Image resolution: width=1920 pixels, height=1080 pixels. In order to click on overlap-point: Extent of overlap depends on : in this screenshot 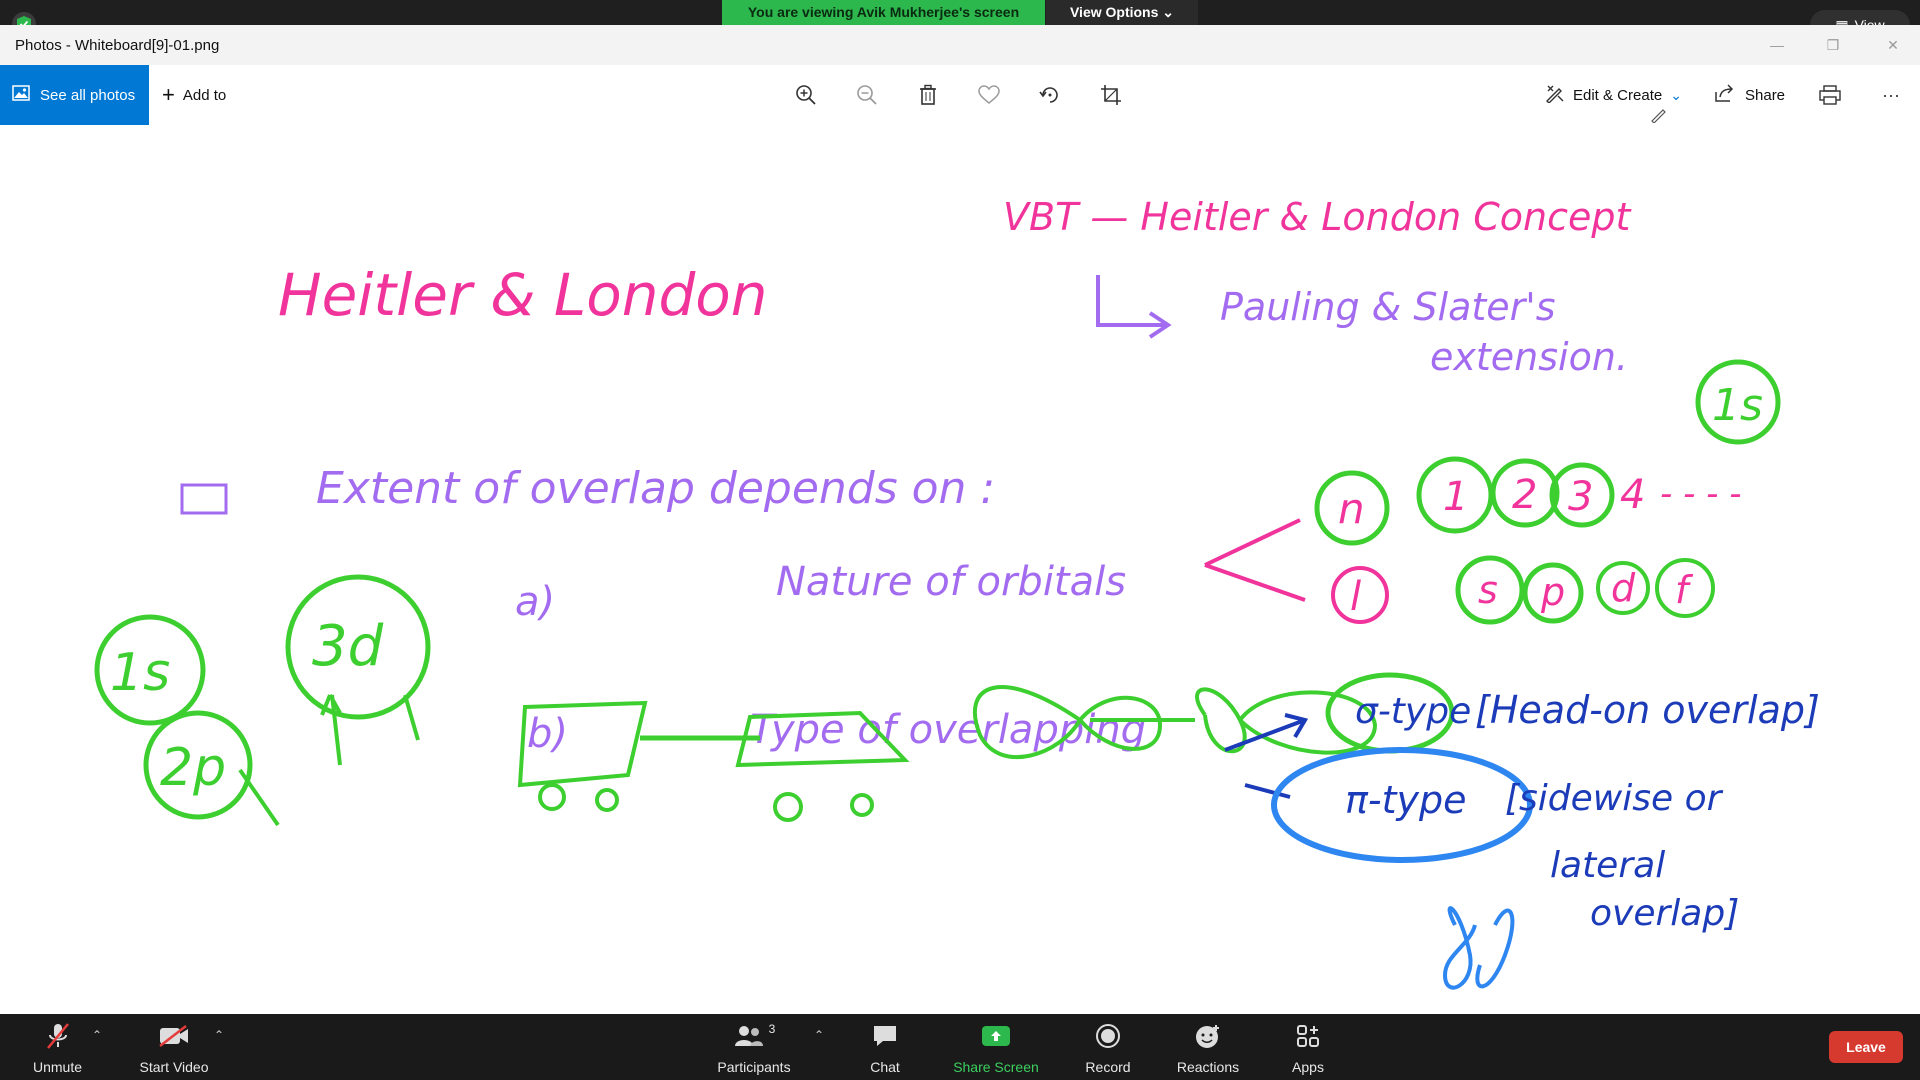, I will do `click(655, 488)`.